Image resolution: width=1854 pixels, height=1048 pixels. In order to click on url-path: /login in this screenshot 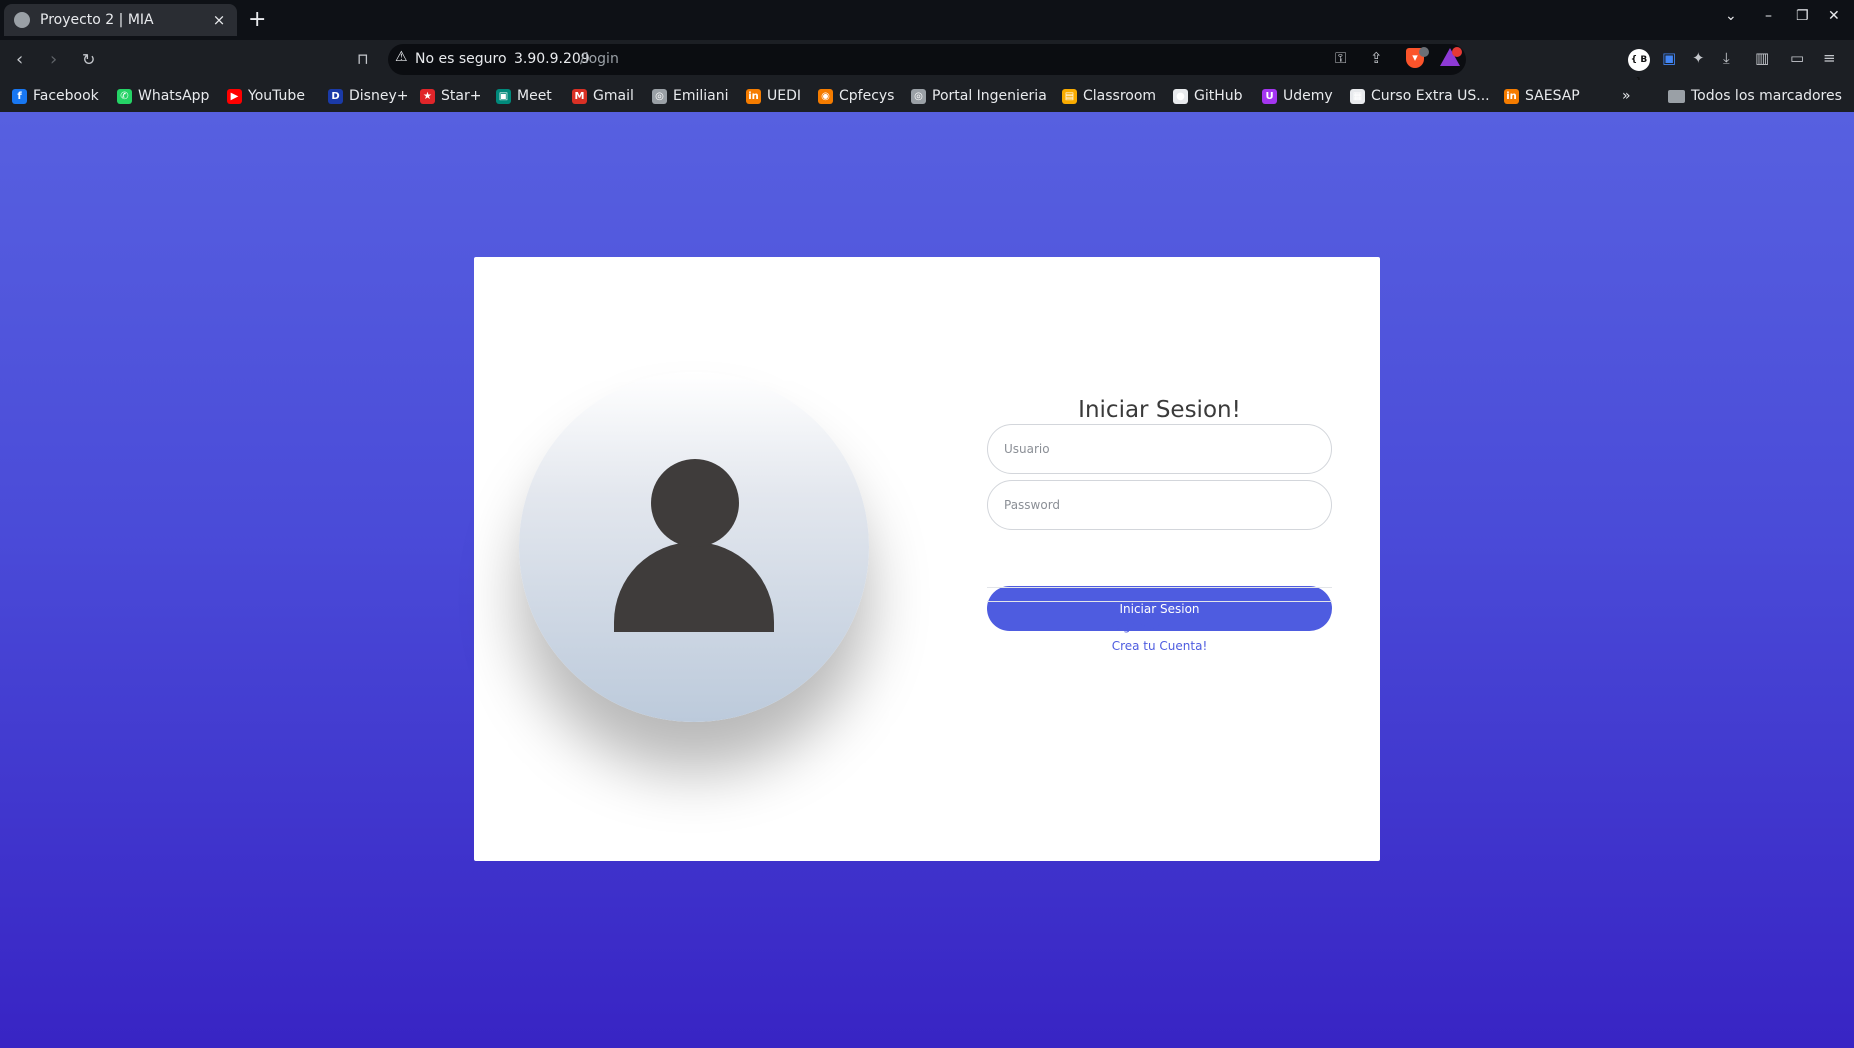, I will do `click(599, 59)`.